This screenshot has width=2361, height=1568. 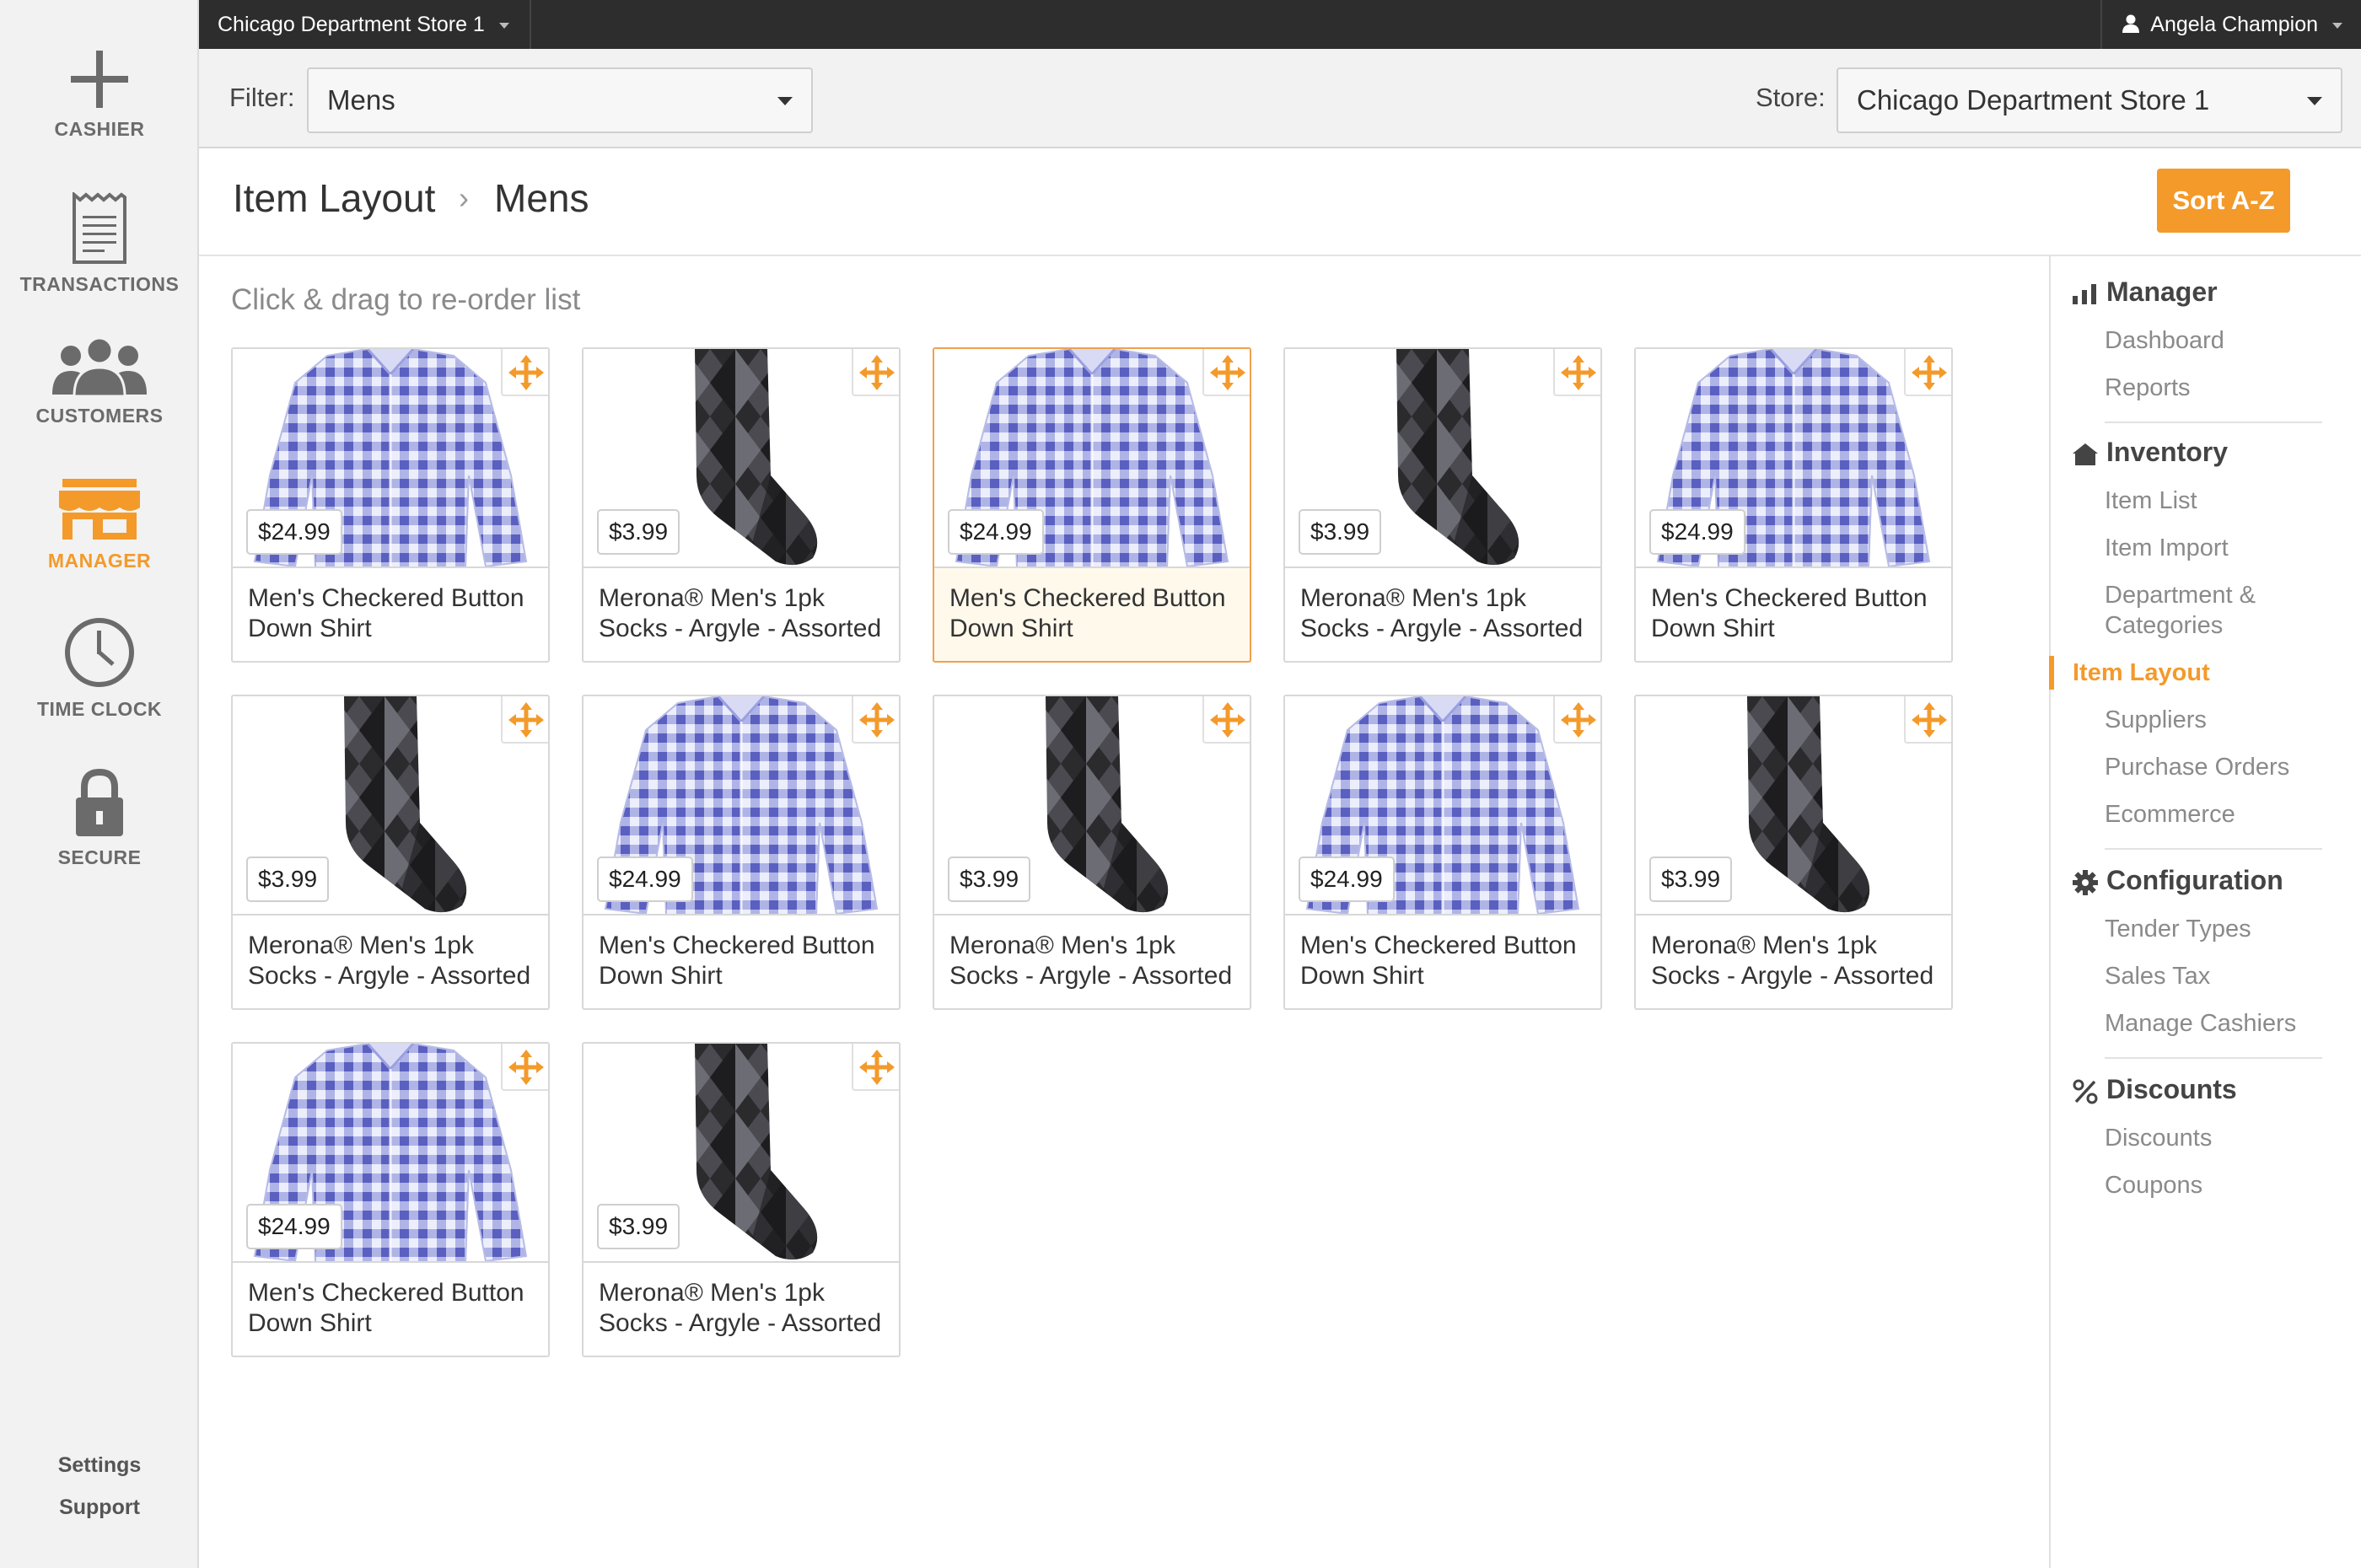 What do you see at coordinates (365, 24) in the screenshot?
I see `store-switcher: Chicago Department Store 1` at bounding box center [365, 24].